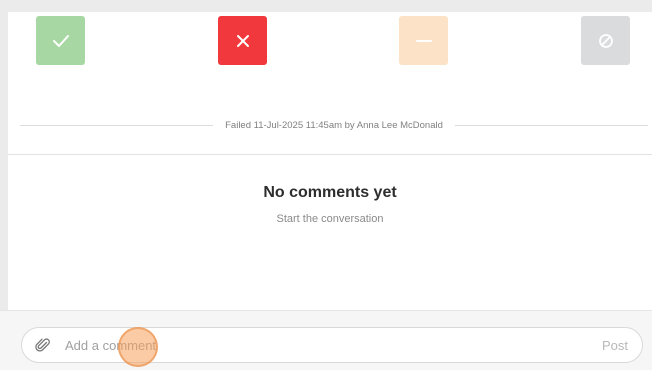  I want to click on cursor-indicator, so click(138, 347).